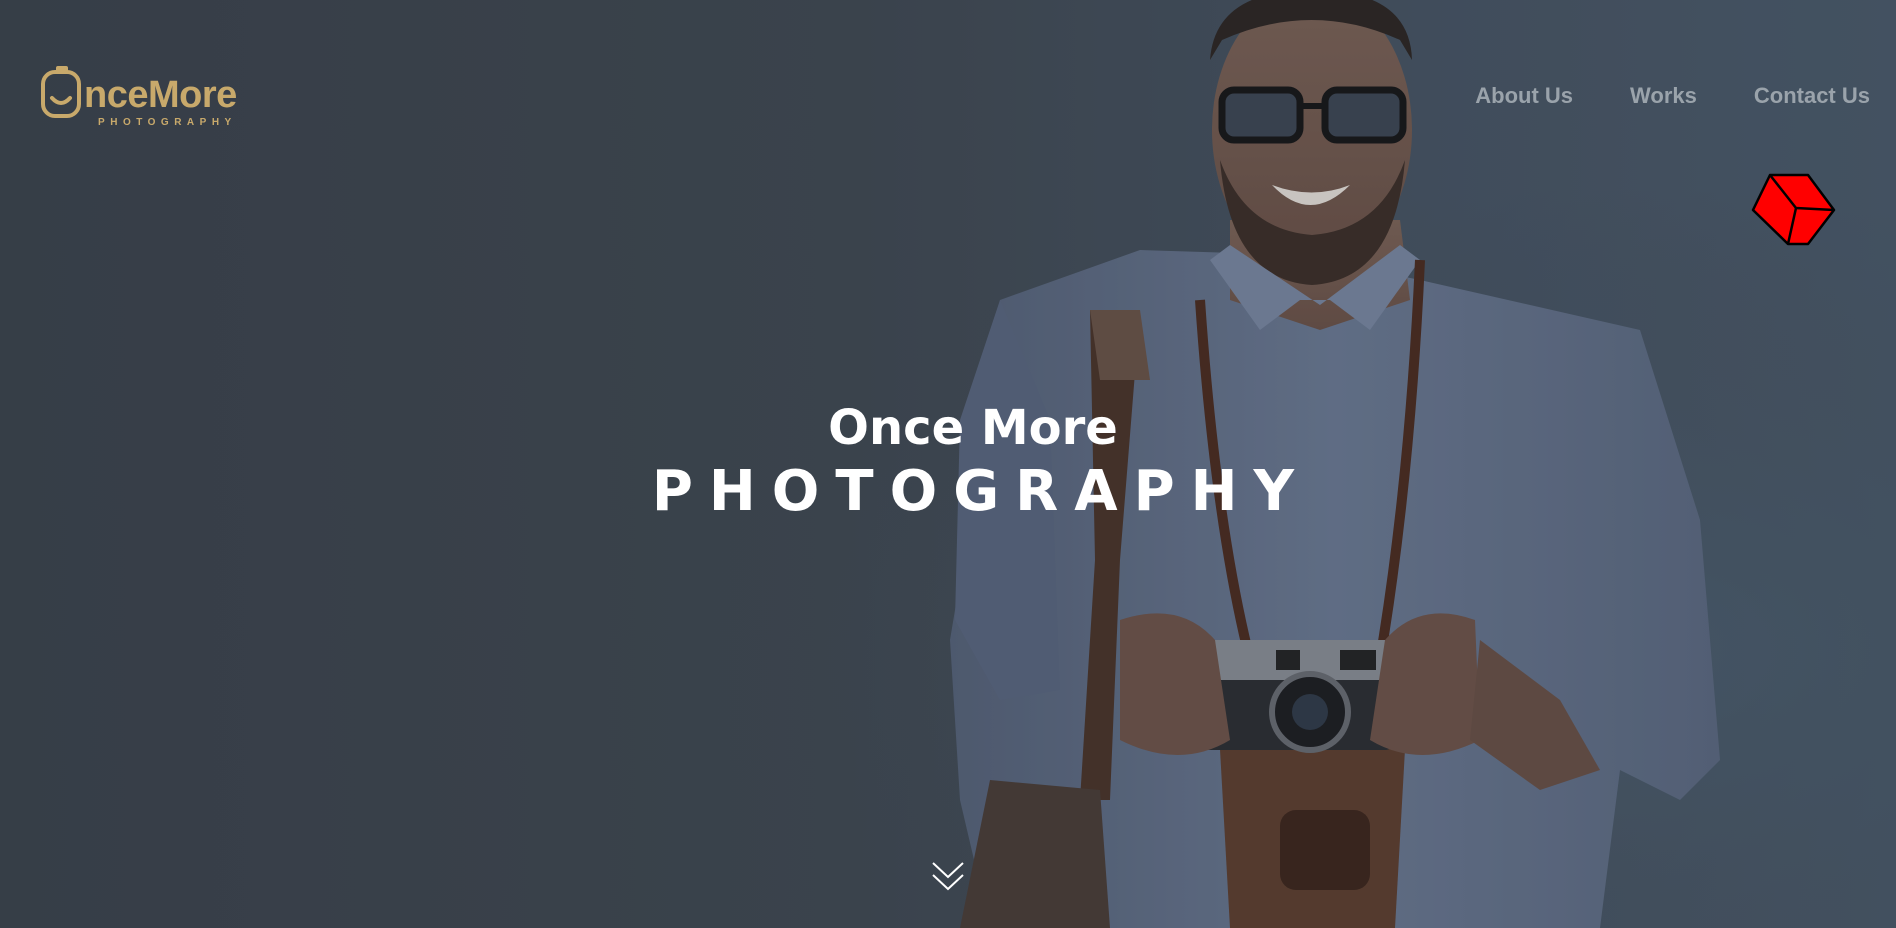 This screenshot has height=928, width=1896. What do you see at coordinates (167, 122) in the screenshot?
I see `brand-tagline: PHOTOGRAPHY` at bounding box center [167, 122].